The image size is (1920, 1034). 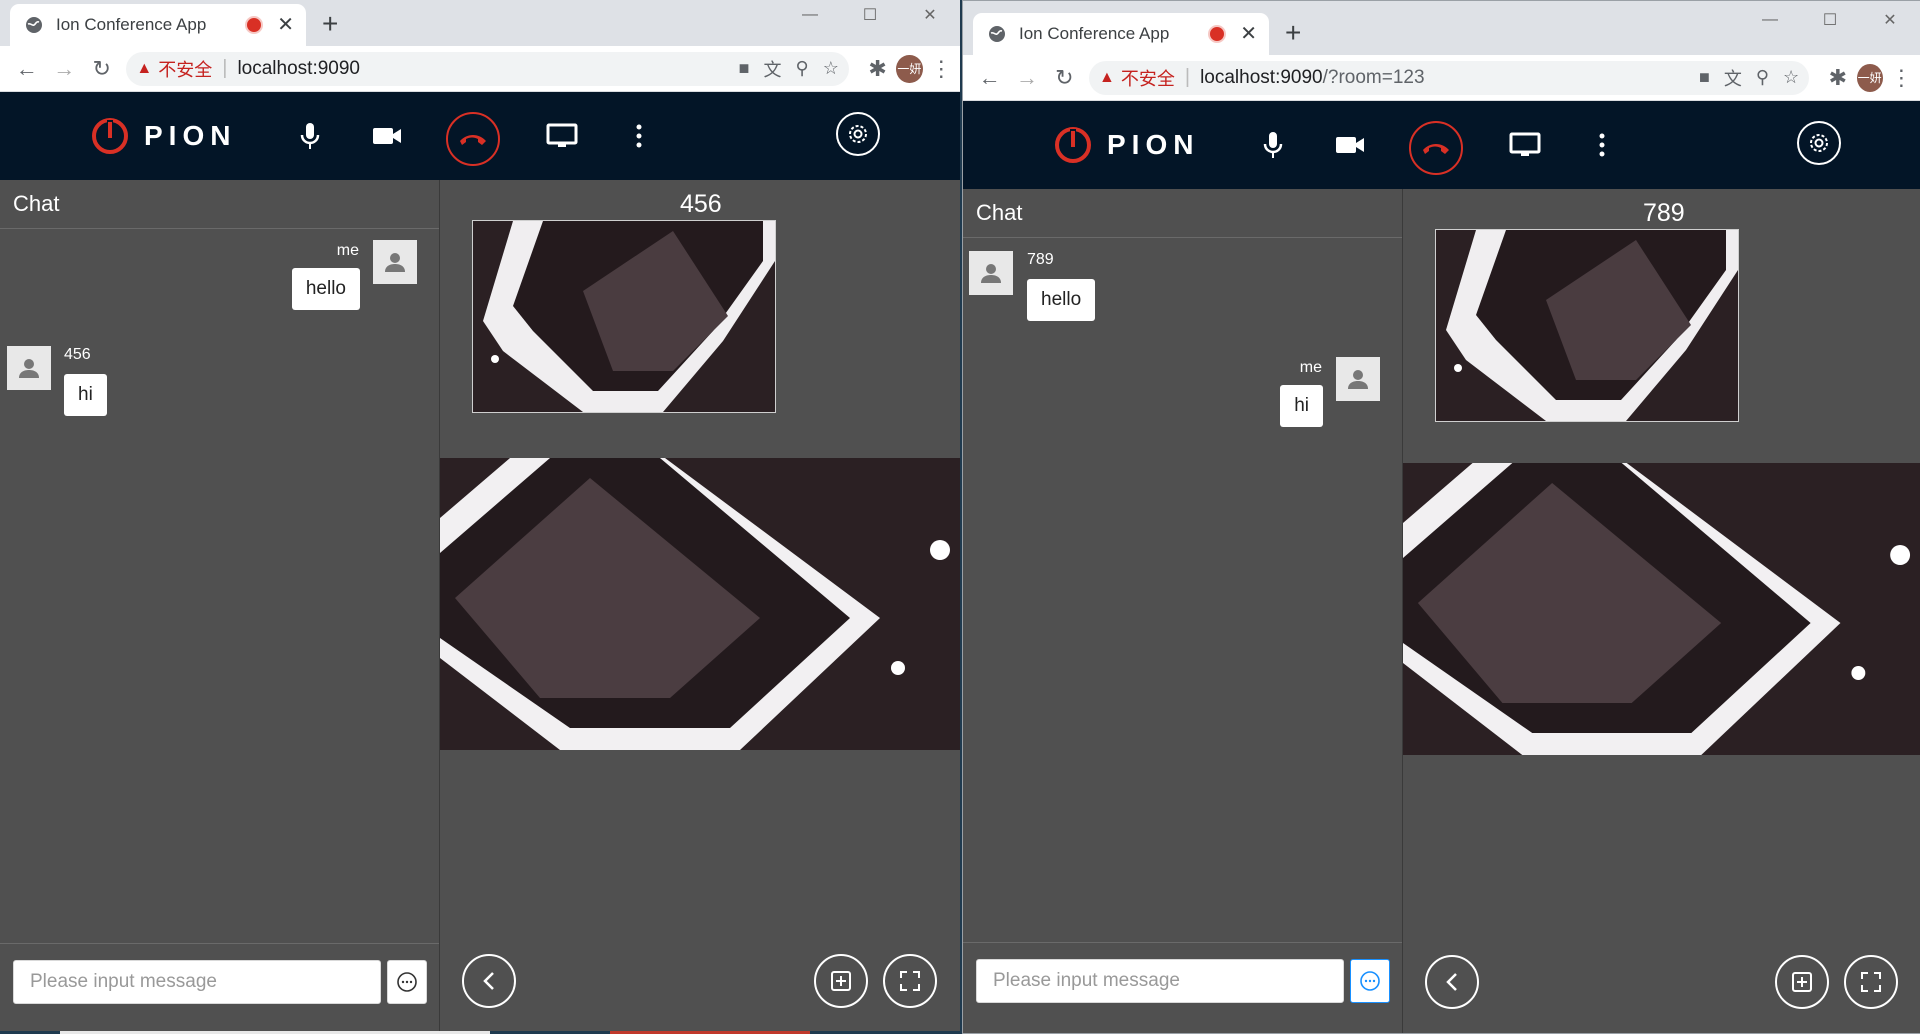 I want to click on message-bubble: hi, so click(x=1301, y=406).